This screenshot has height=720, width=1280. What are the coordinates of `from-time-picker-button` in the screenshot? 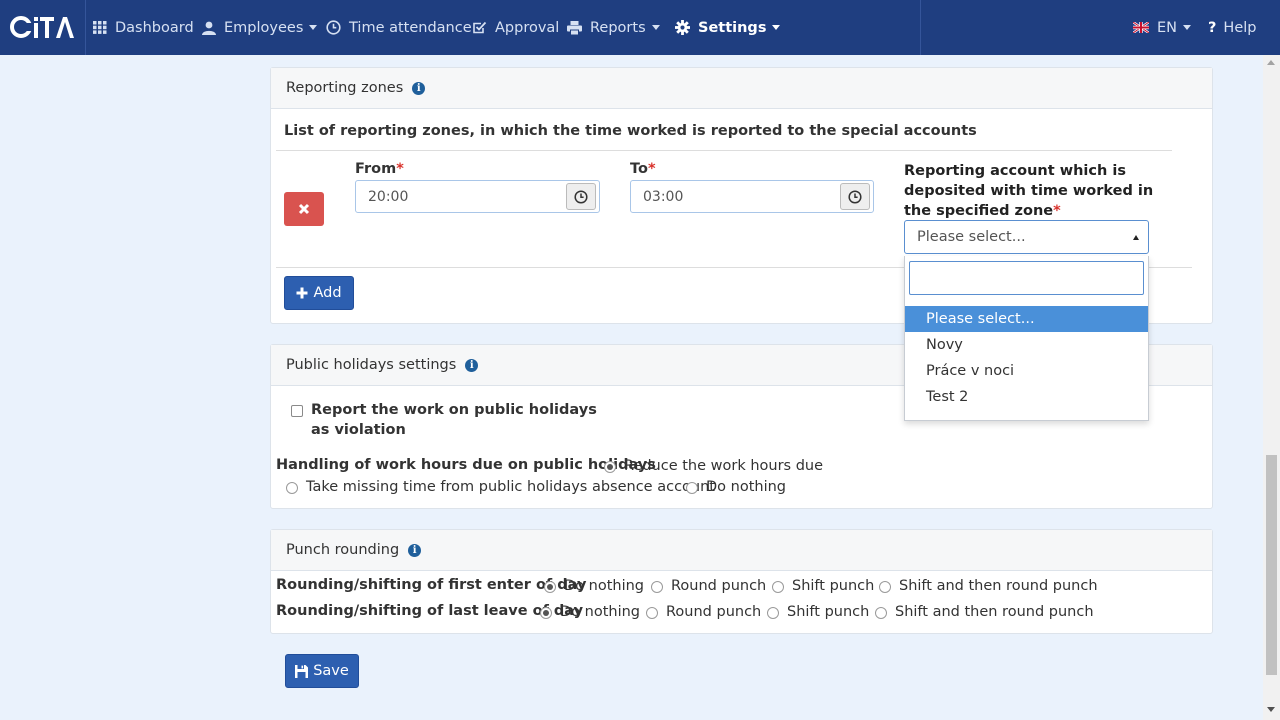 It's located at (581, 196).